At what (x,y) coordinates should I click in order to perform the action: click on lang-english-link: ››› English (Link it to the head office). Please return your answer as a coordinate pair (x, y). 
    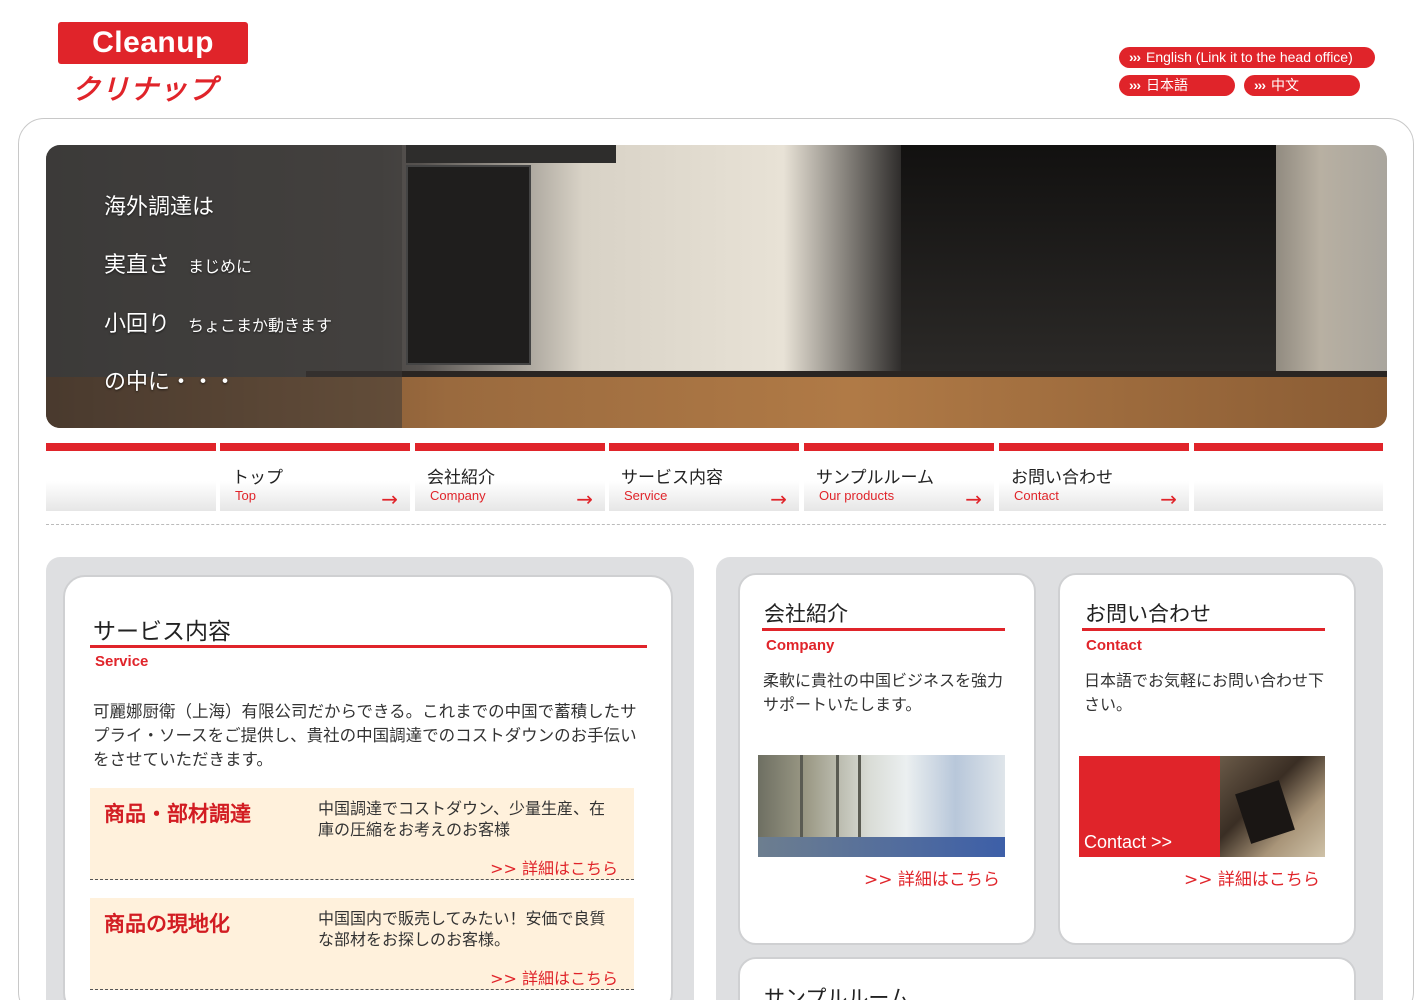
    Looking at the image, I should click on (1247, 57).